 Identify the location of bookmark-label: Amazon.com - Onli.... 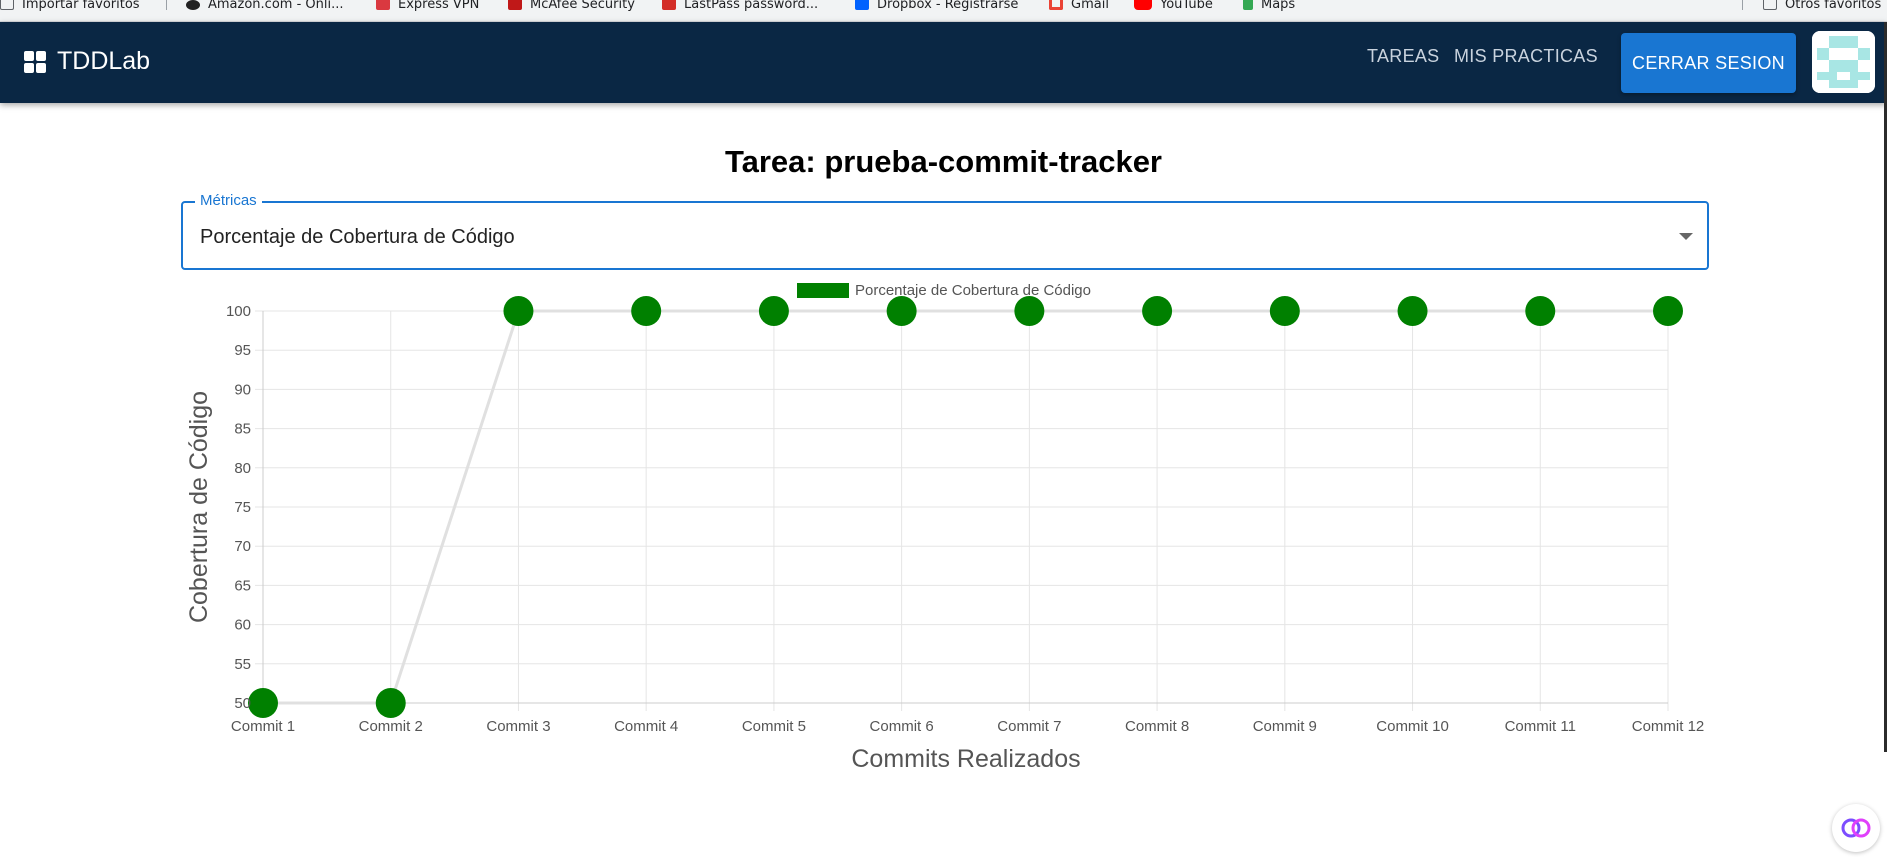
(276, 6).